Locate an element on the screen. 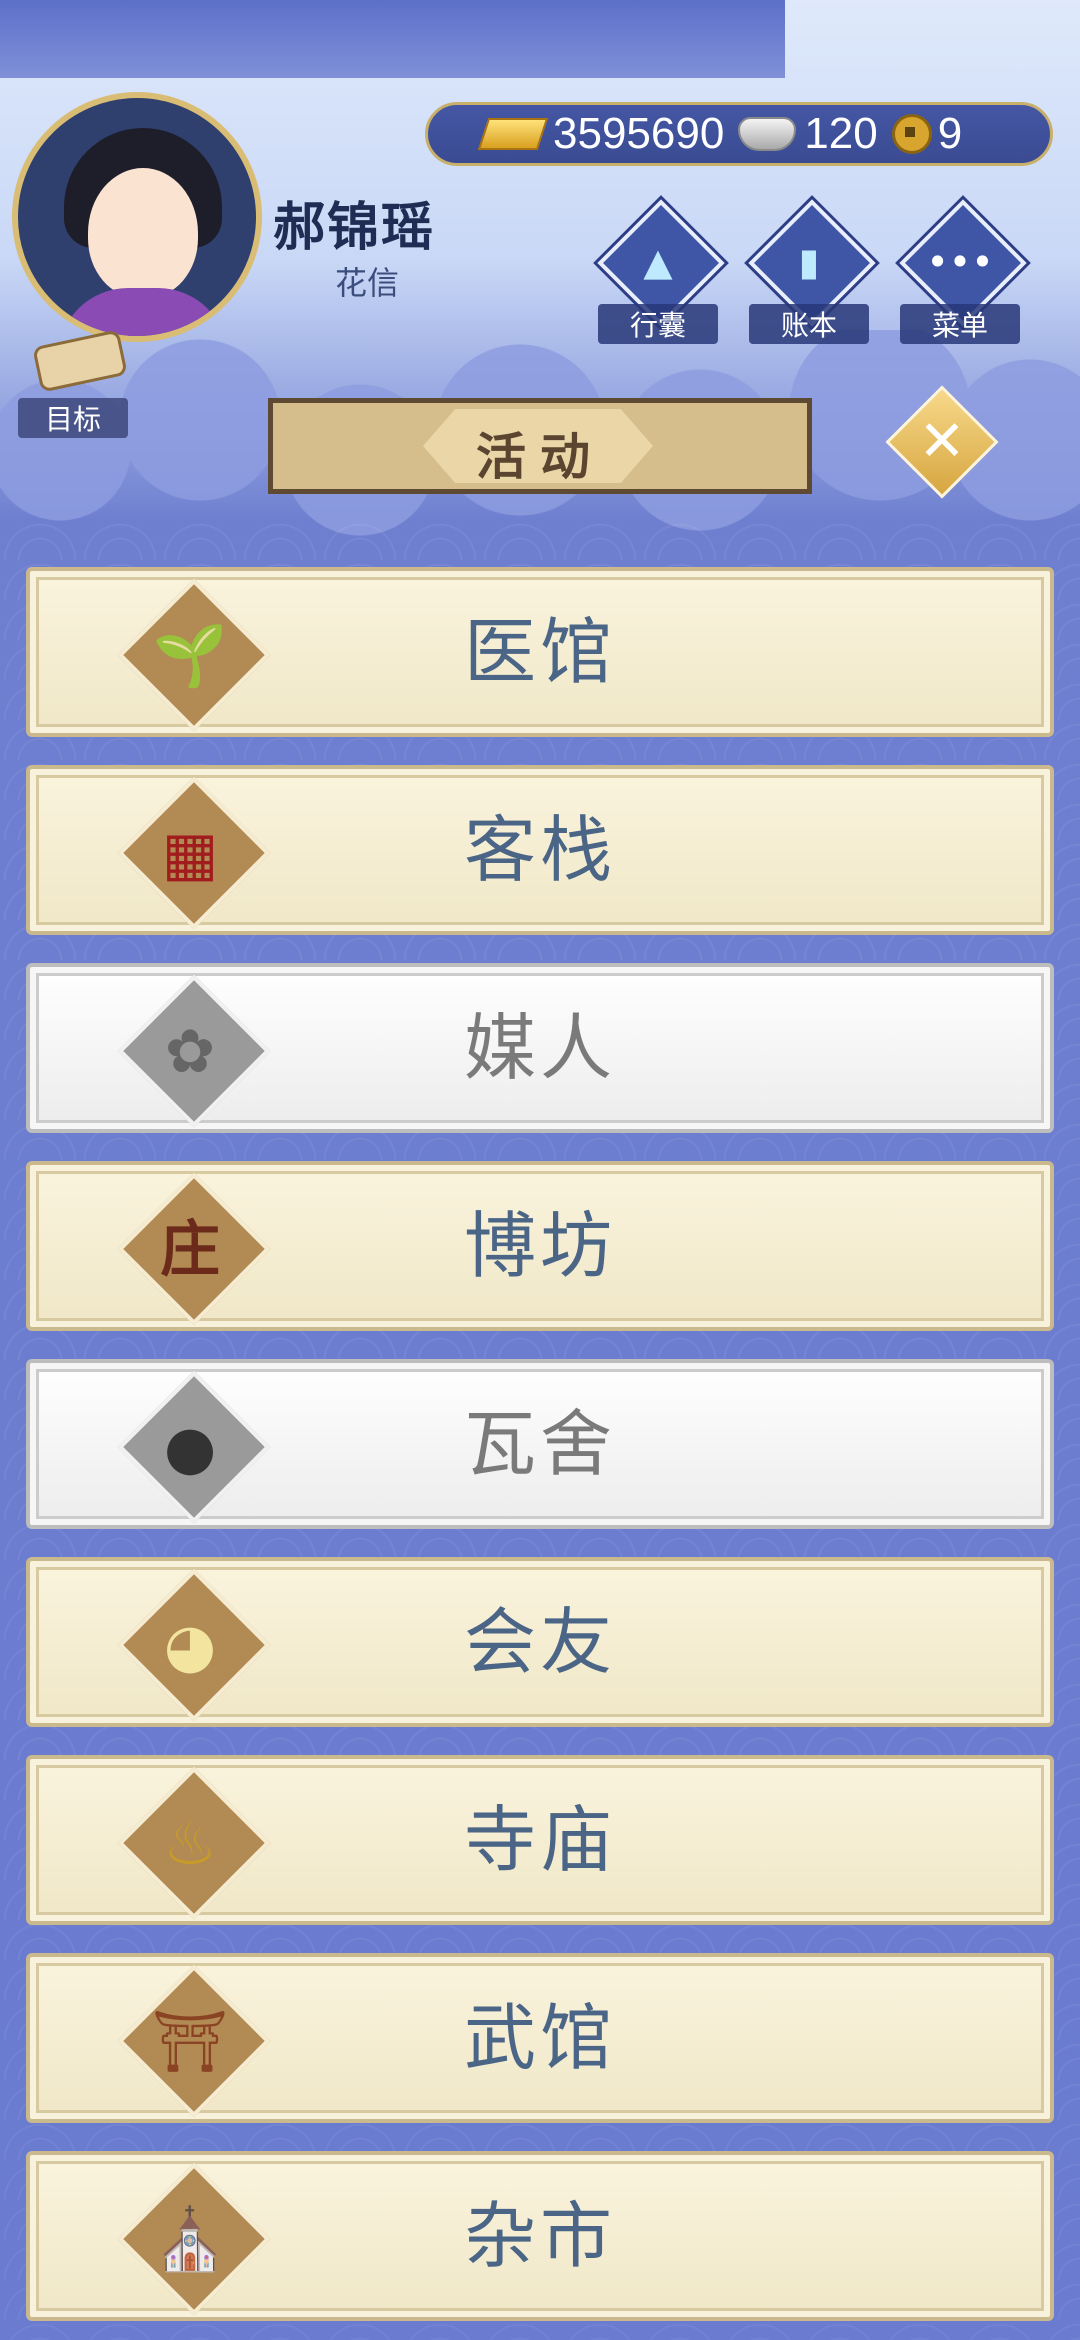 The height and width of the screenshot is (2340, 1080). top-decor-band is located at coordinates (392, 39).